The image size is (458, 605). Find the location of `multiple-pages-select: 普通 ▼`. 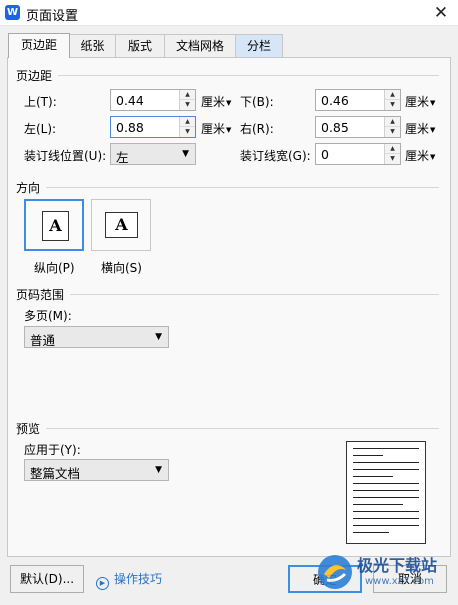

multiple-pages-select: 普通 ▼ is located at coordinates (96, 337).